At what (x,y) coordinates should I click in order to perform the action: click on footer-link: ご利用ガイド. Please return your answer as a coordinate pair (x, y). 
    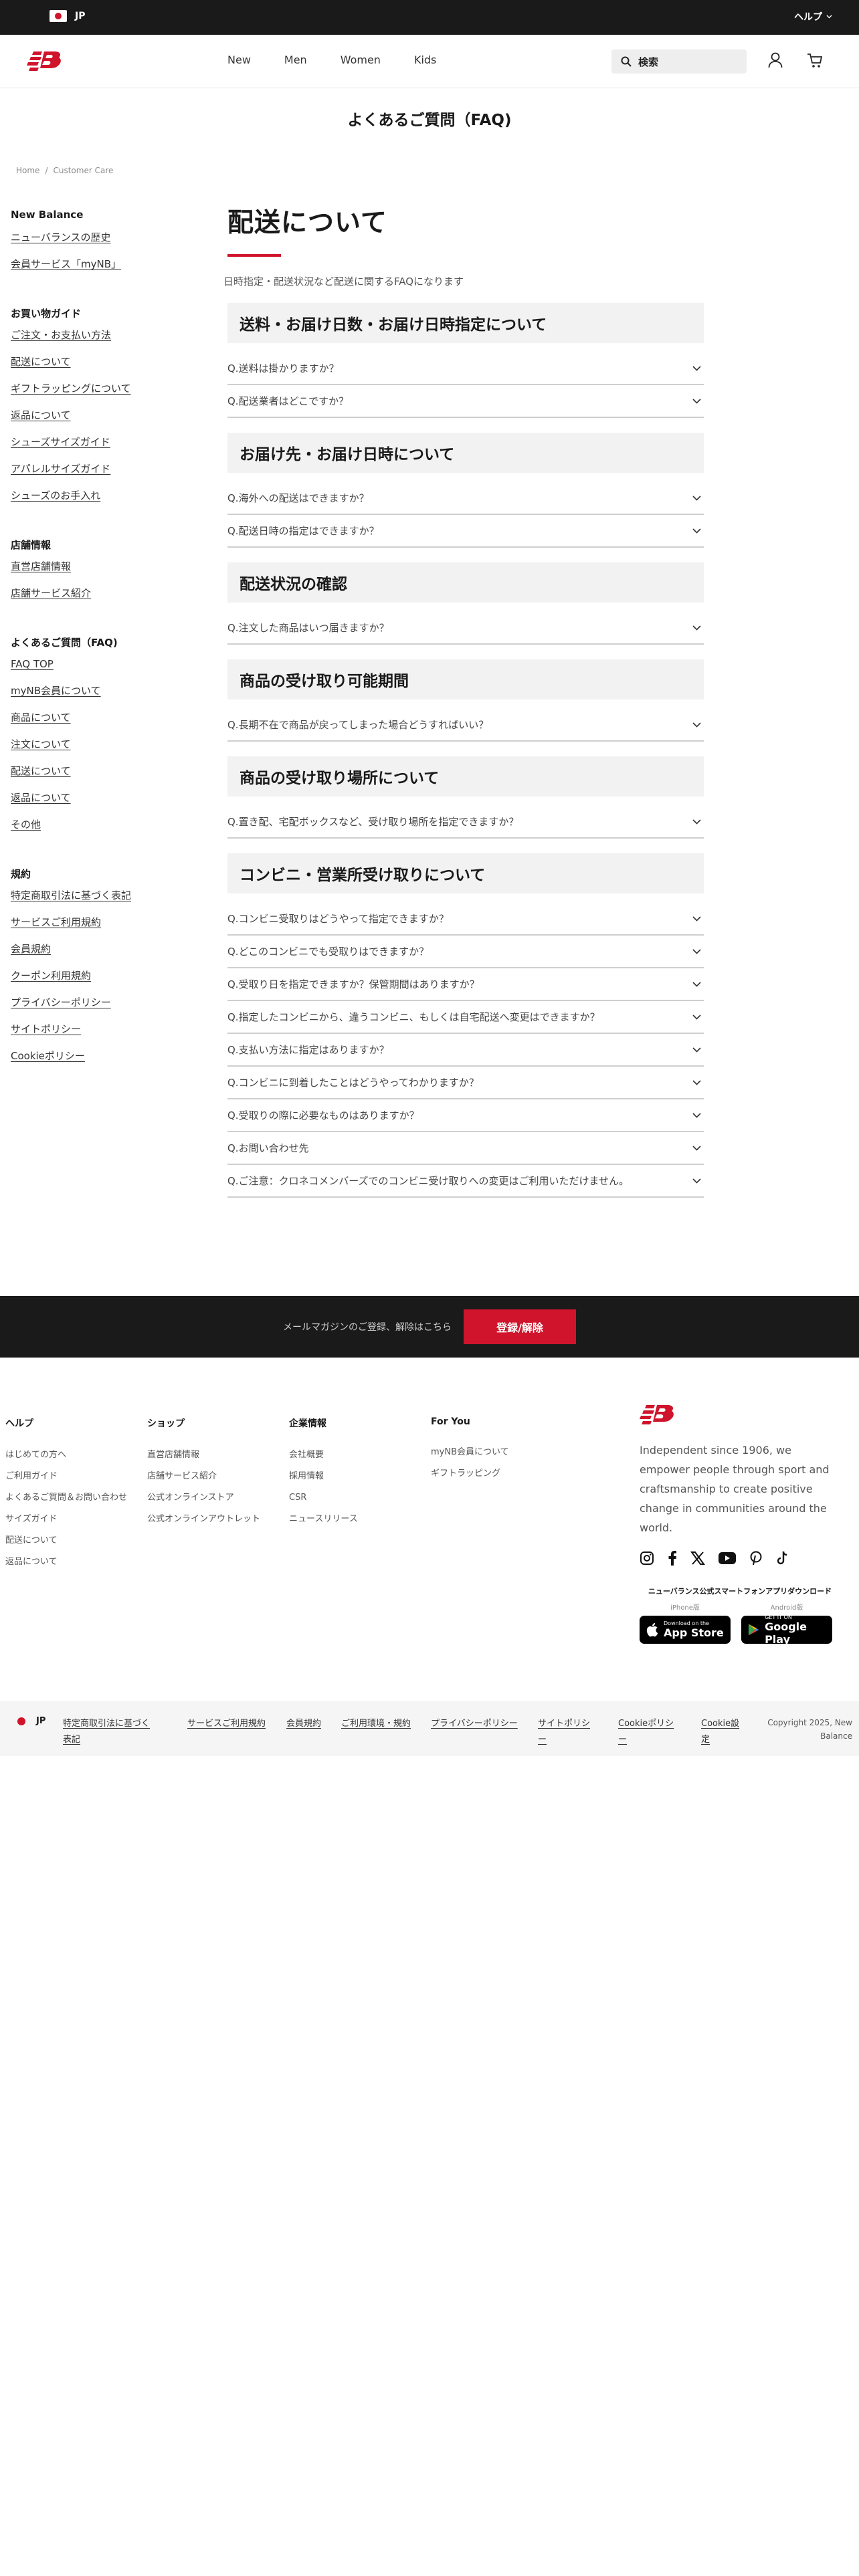
    Looking at the image, I should click on (68, 1476).